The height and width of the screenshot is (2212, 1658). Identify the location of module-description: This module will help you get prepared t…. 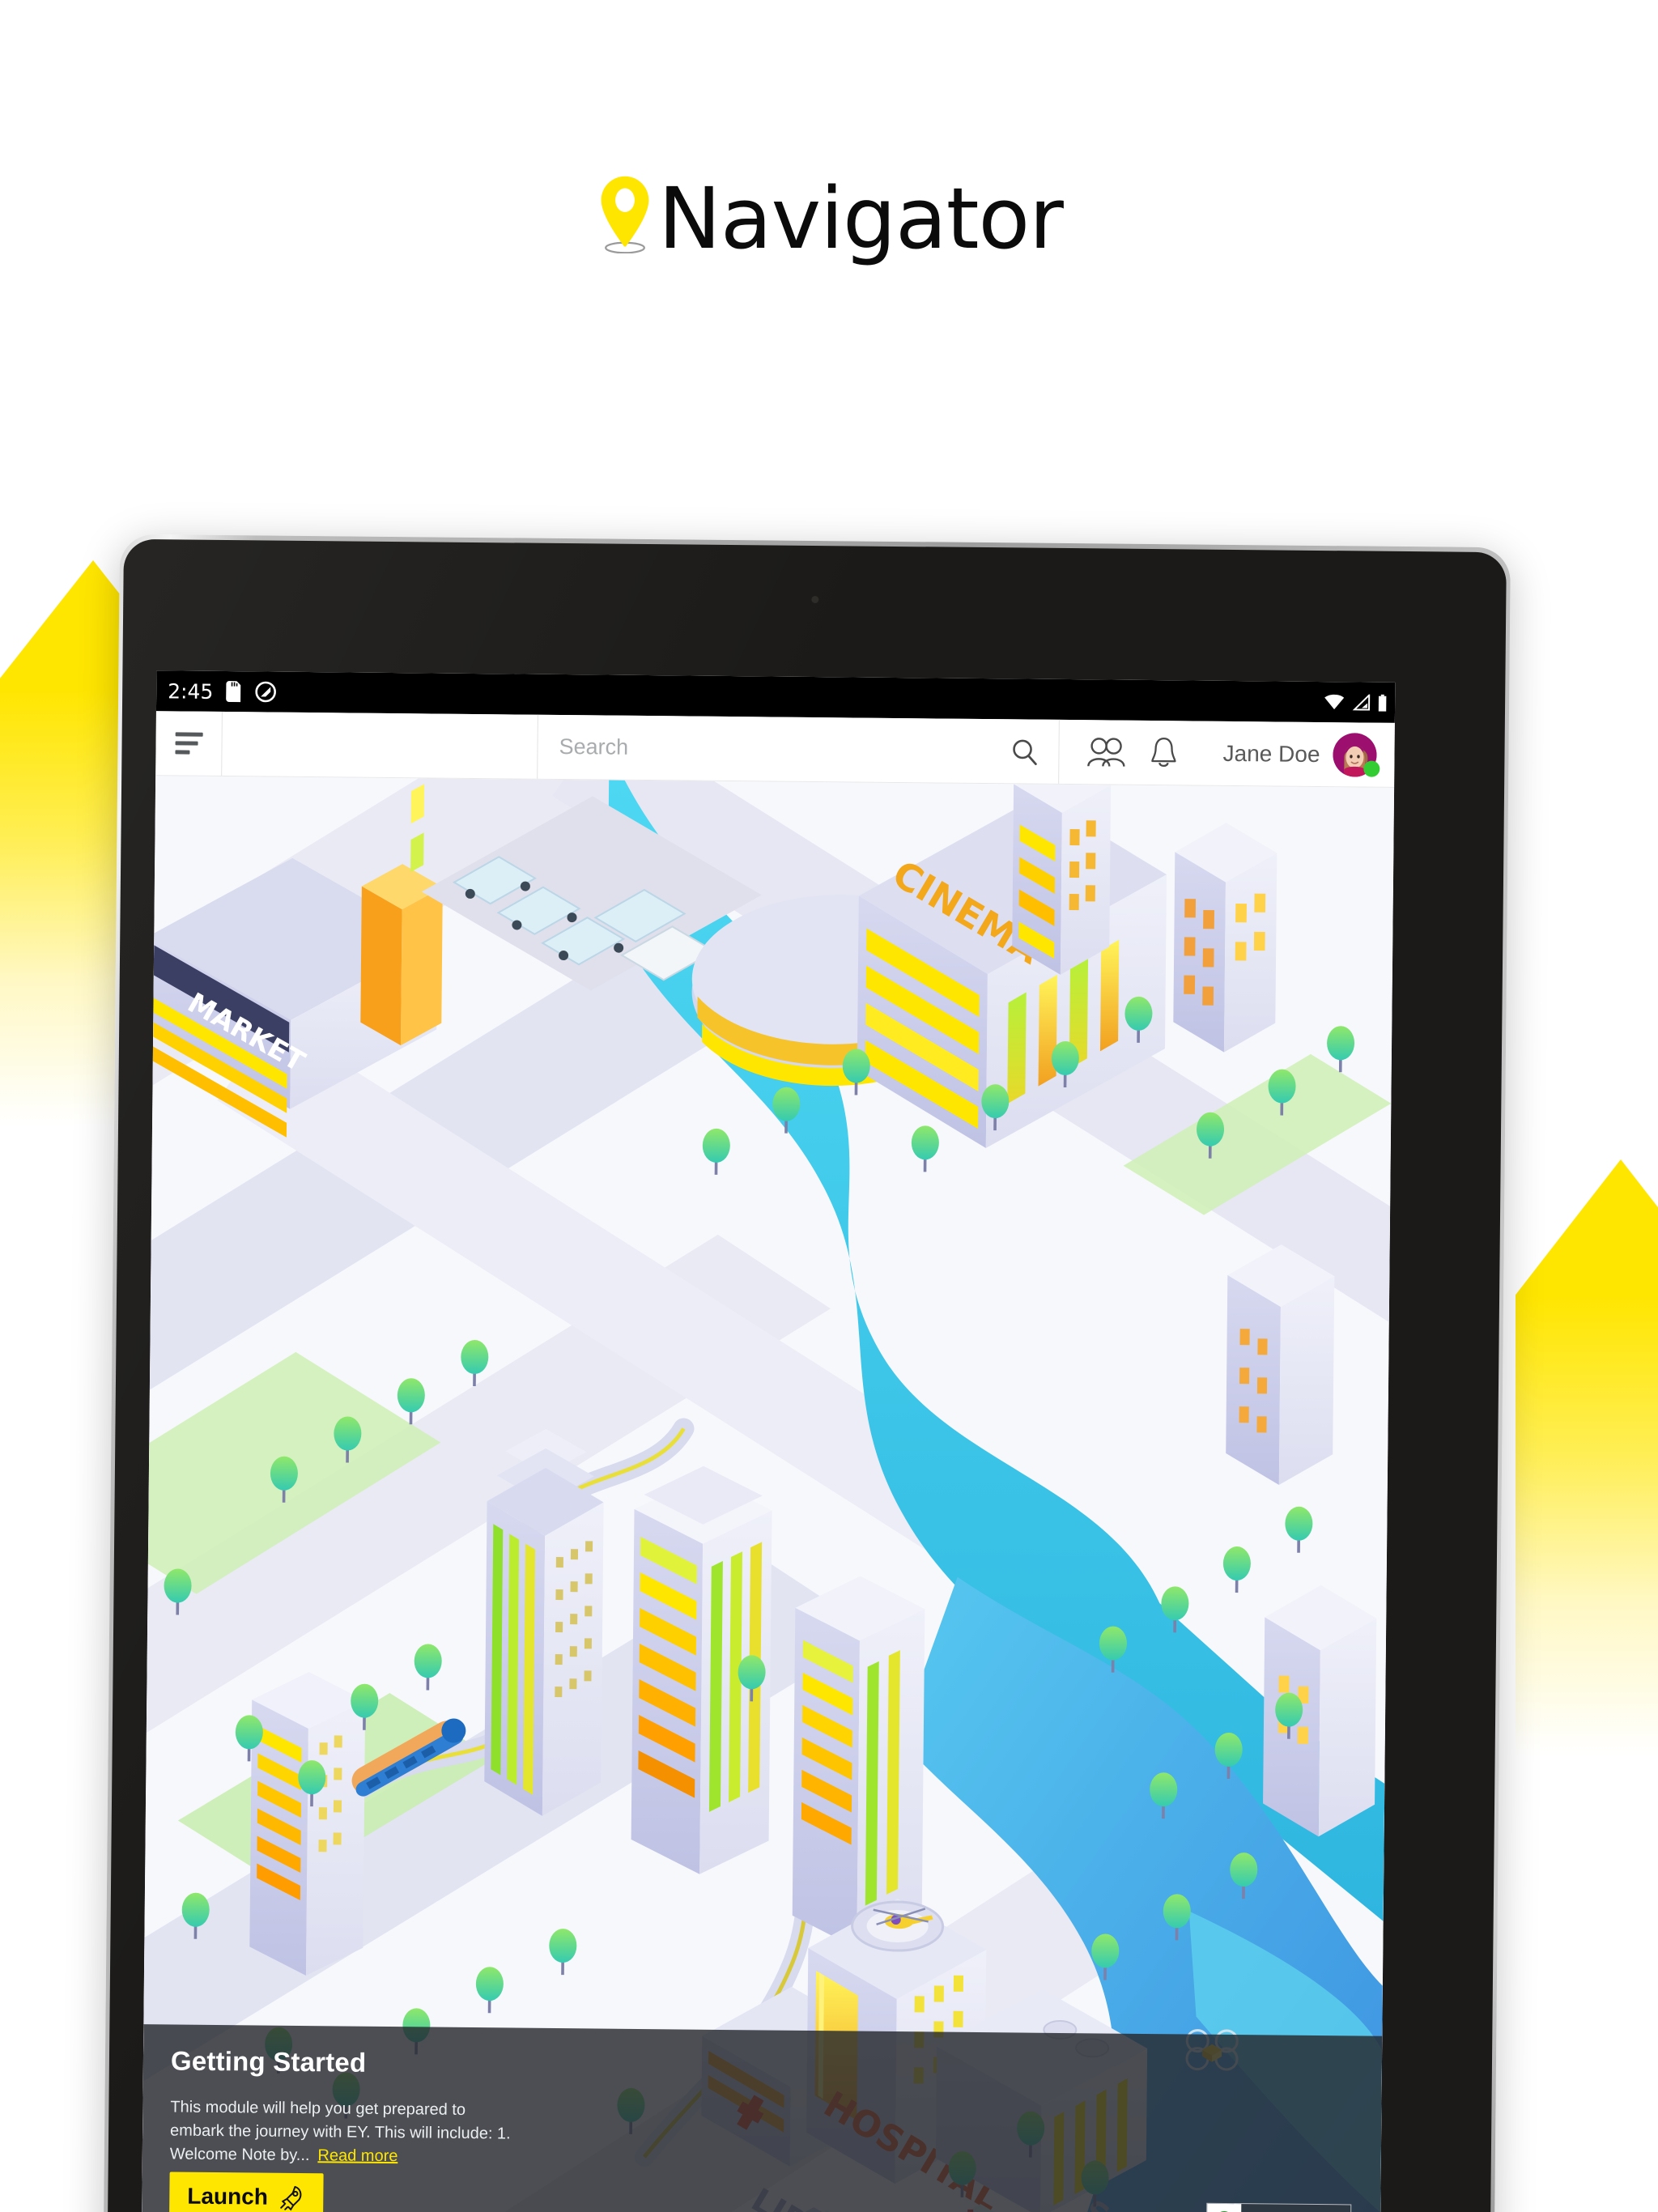
(344, 2132).